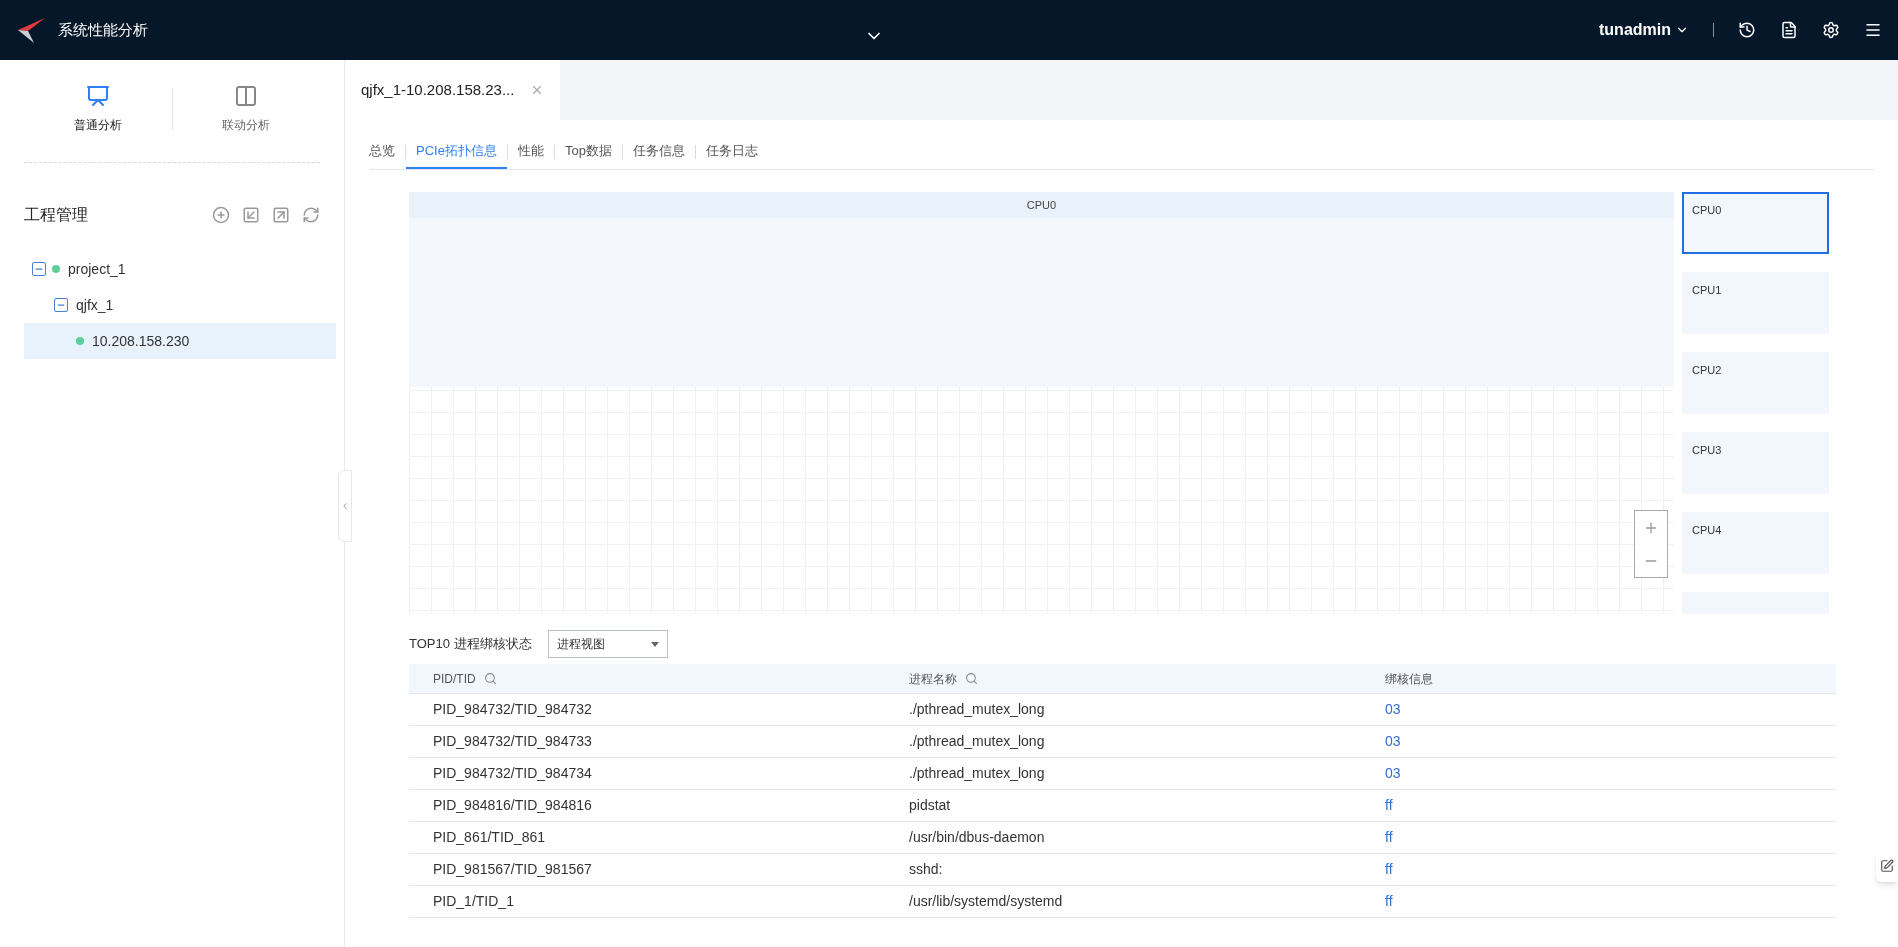  What do you see at coordinates (1755, 223) in the screenshot?
I see `cpu-card: CPU0` at bounding box center [1755, 223].